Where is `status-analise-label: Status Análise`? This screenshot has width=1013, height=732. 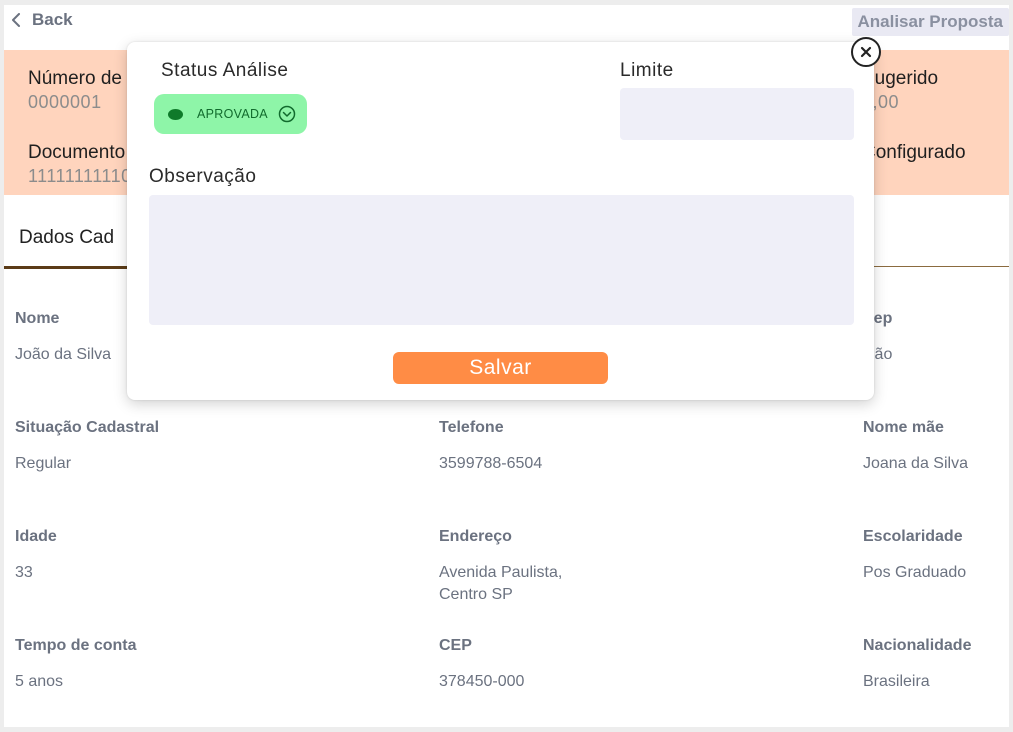 status-analise-label: Status Análise is located at coordinates (225, 70).